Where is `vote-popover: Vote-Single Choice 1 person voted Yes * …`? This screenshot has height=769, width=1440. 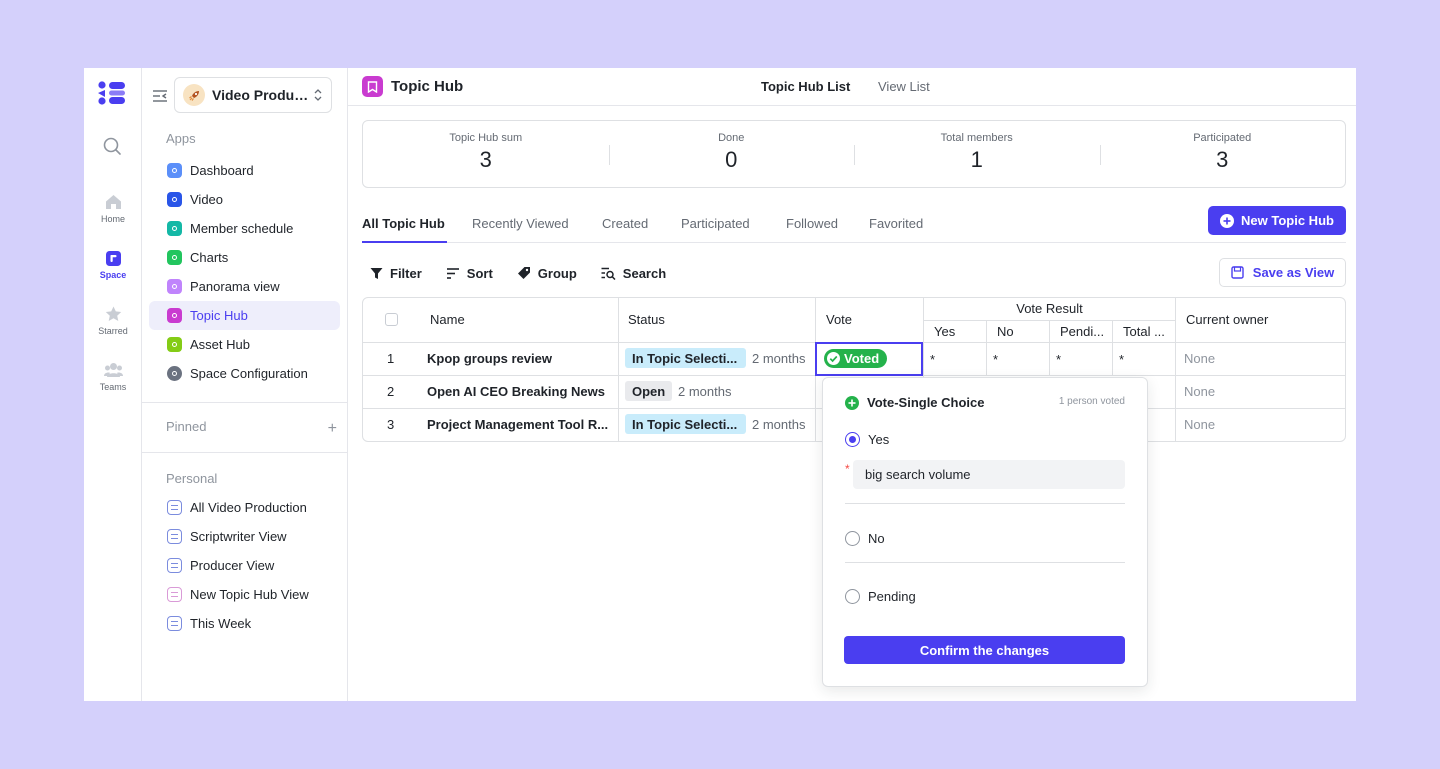
vote-popover: Vote-Single Choice 1 person voted Yes * … is located at coordinates (985, 532).